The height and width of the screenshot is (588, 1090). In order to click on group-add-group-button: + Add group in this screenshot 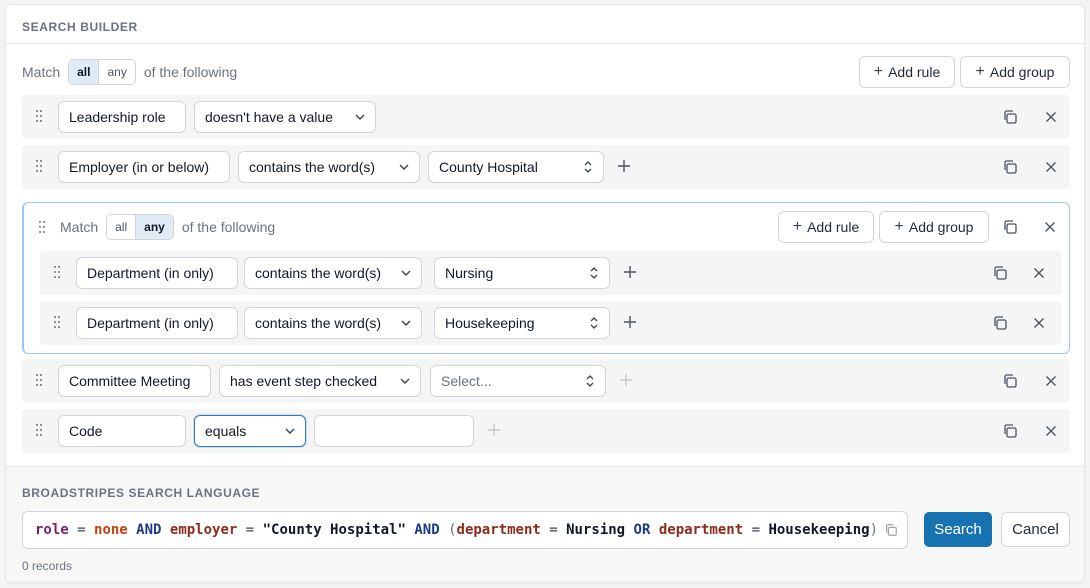, I will do `click(934, 227)`.